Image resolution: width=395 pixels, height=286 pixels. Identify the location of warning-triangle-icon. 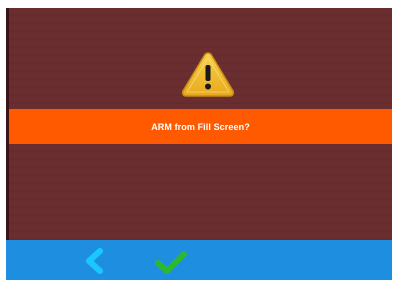
(208, 74).